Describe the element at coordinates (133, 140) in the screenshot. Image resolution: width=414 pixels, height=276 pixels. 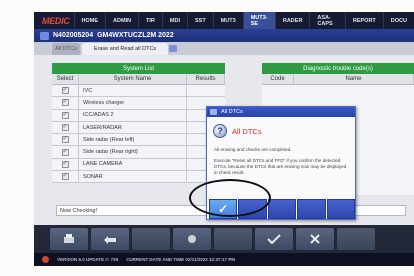
I see `system-name: Side radar (Rear left)` at that location.